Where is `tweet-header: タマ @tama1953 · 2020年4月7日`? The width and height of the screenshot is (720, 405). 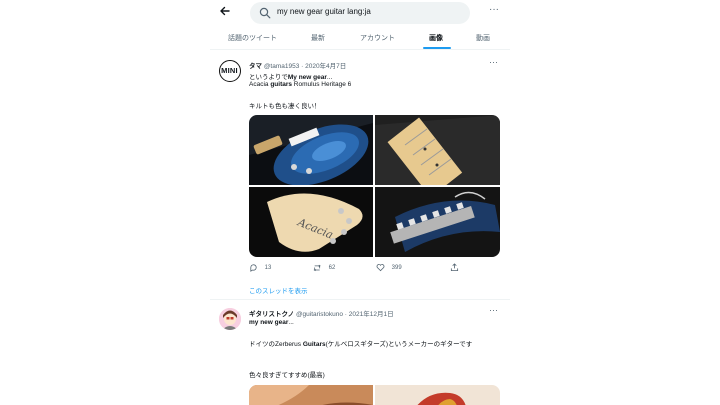
tweet-header: タマ @tama1953 · 2020年4月7日 is located at coordinates (297, 65).